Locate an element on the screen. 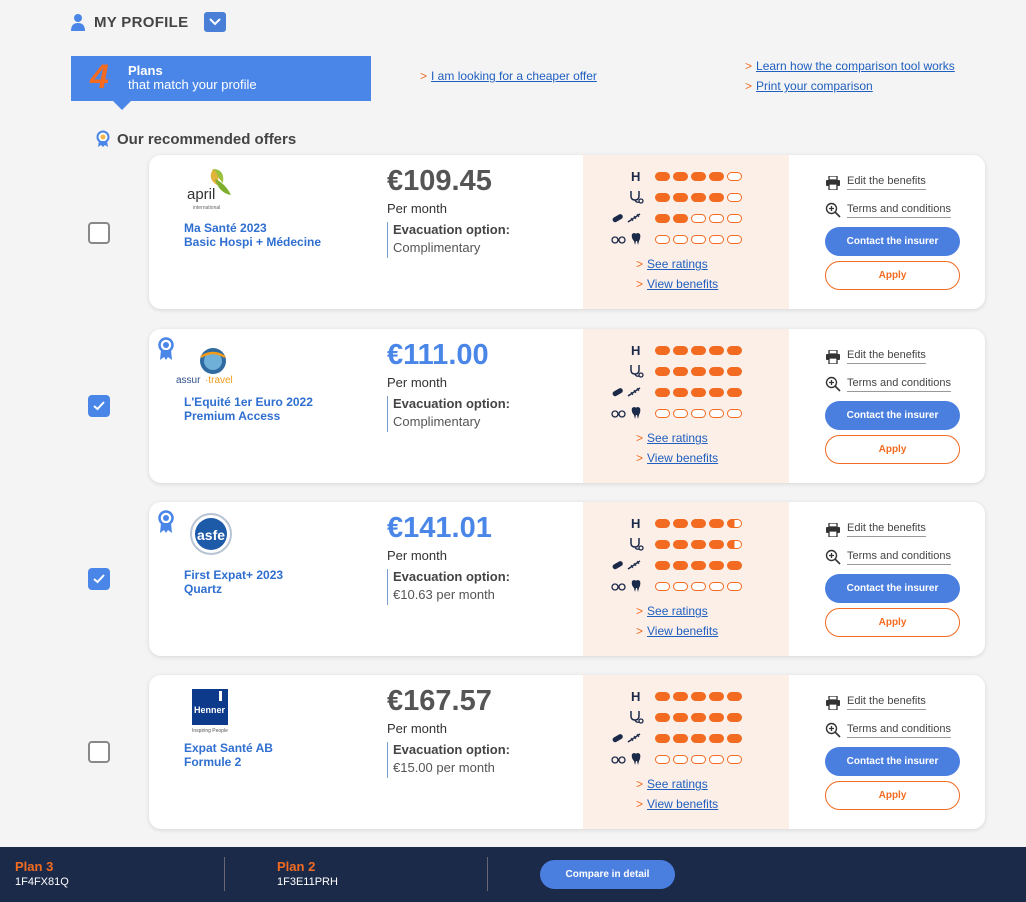 This screenshot has height=902, width=1026. pills-syringe-icon is located at coordinates (628, 565).